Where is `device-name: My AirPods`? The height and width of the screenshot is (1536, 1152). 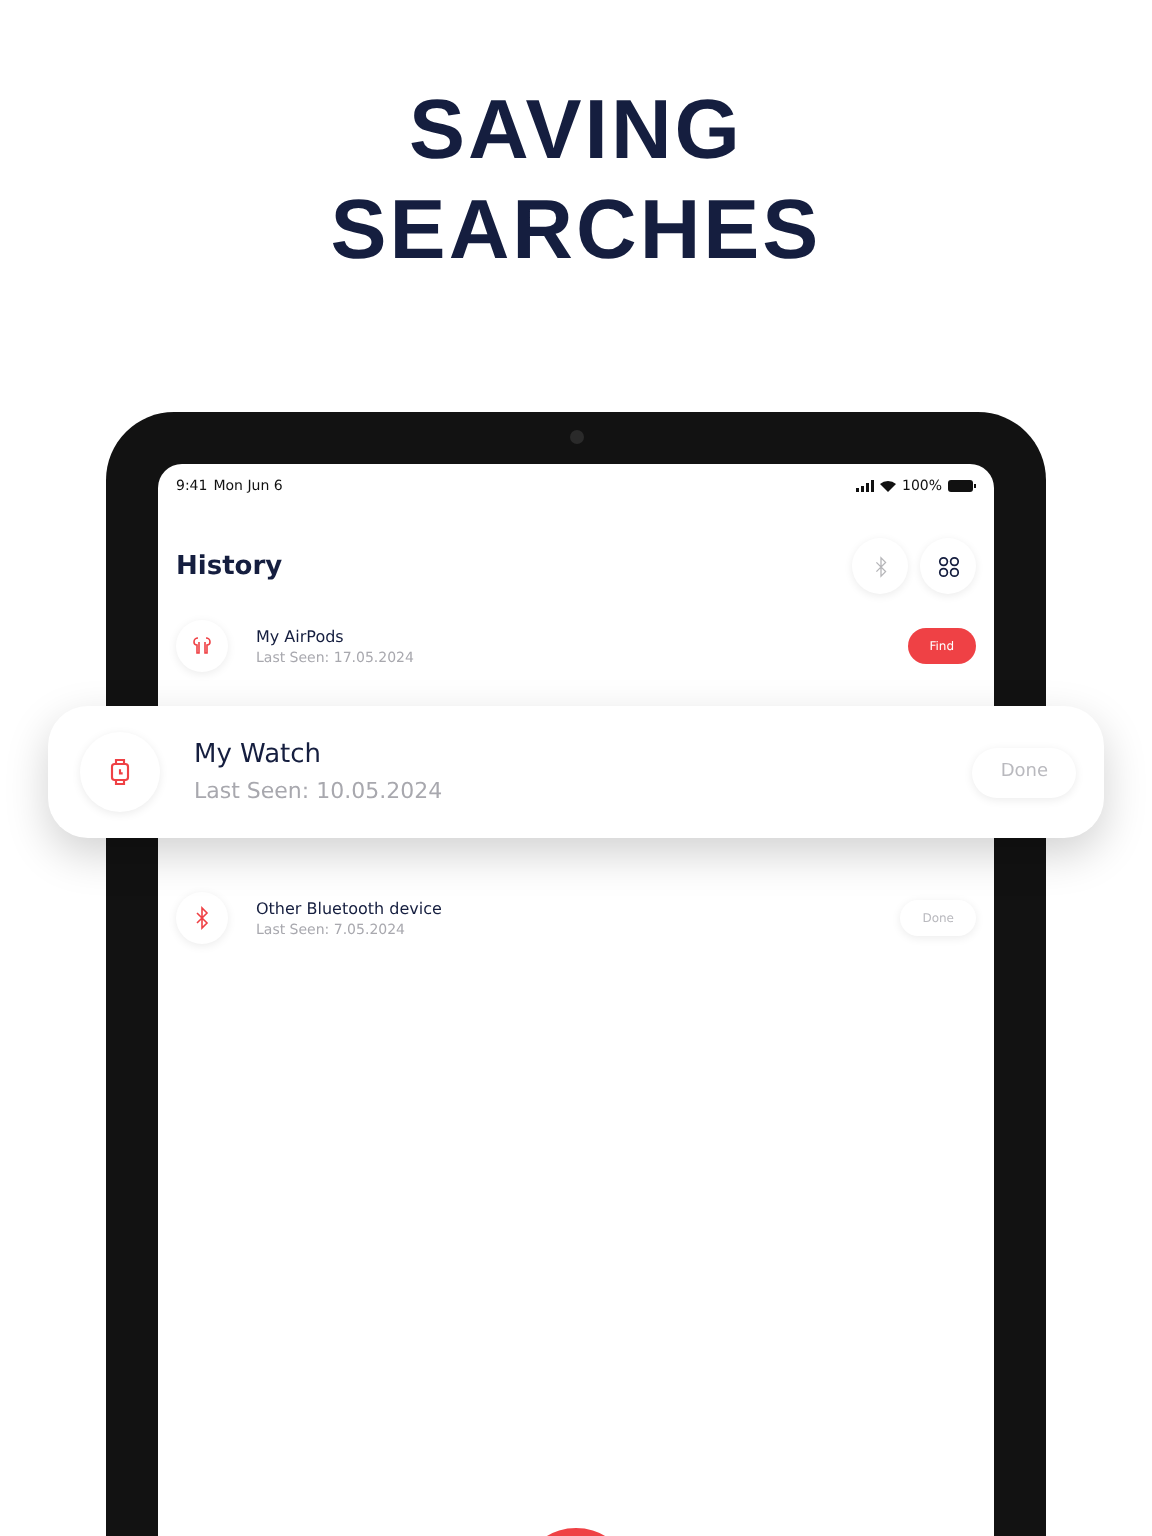
device-name: My AirPods is located at coordinates (301, 636).